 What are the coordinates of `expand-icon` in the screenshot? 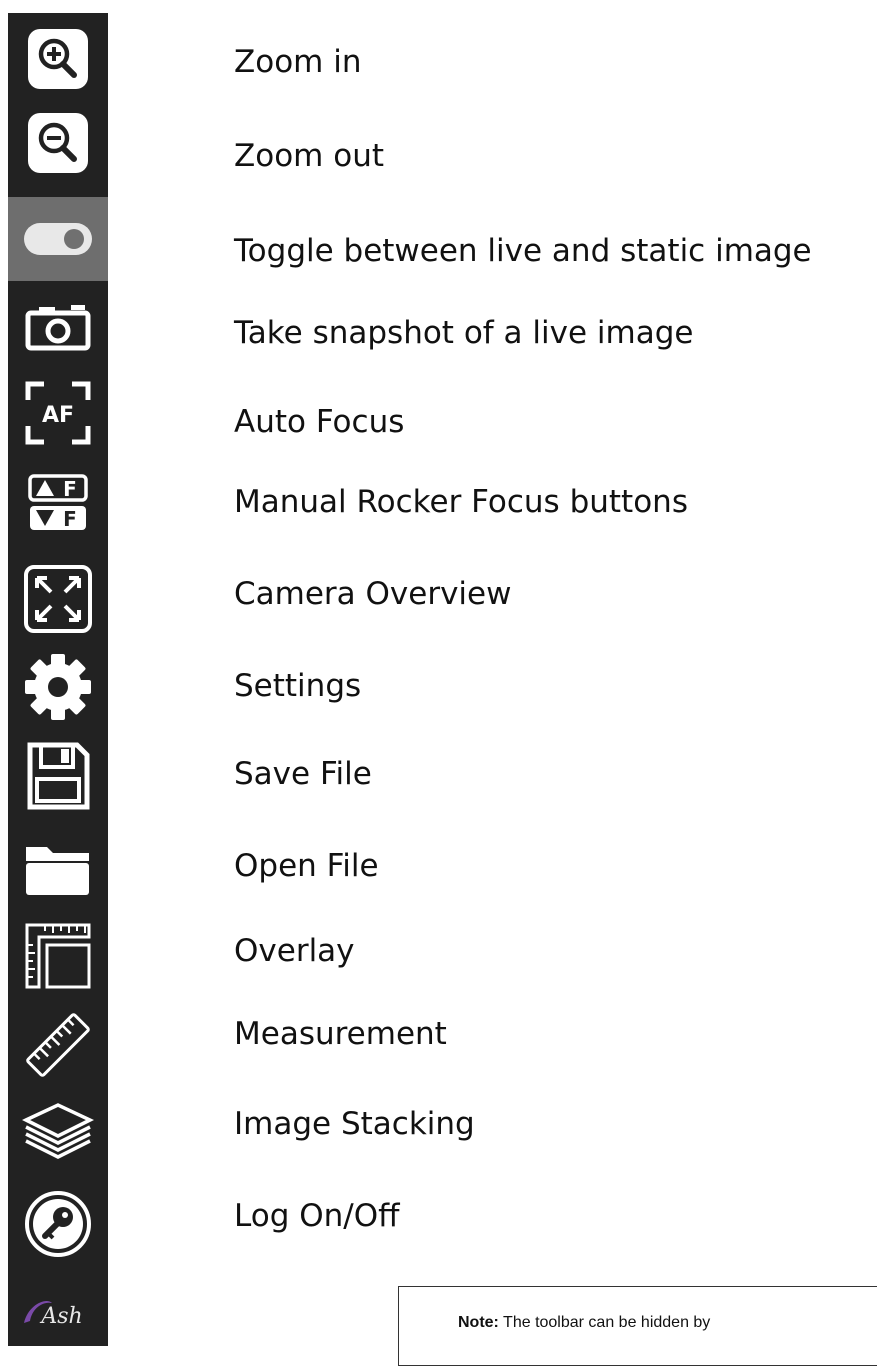 It's located at (58, 599).